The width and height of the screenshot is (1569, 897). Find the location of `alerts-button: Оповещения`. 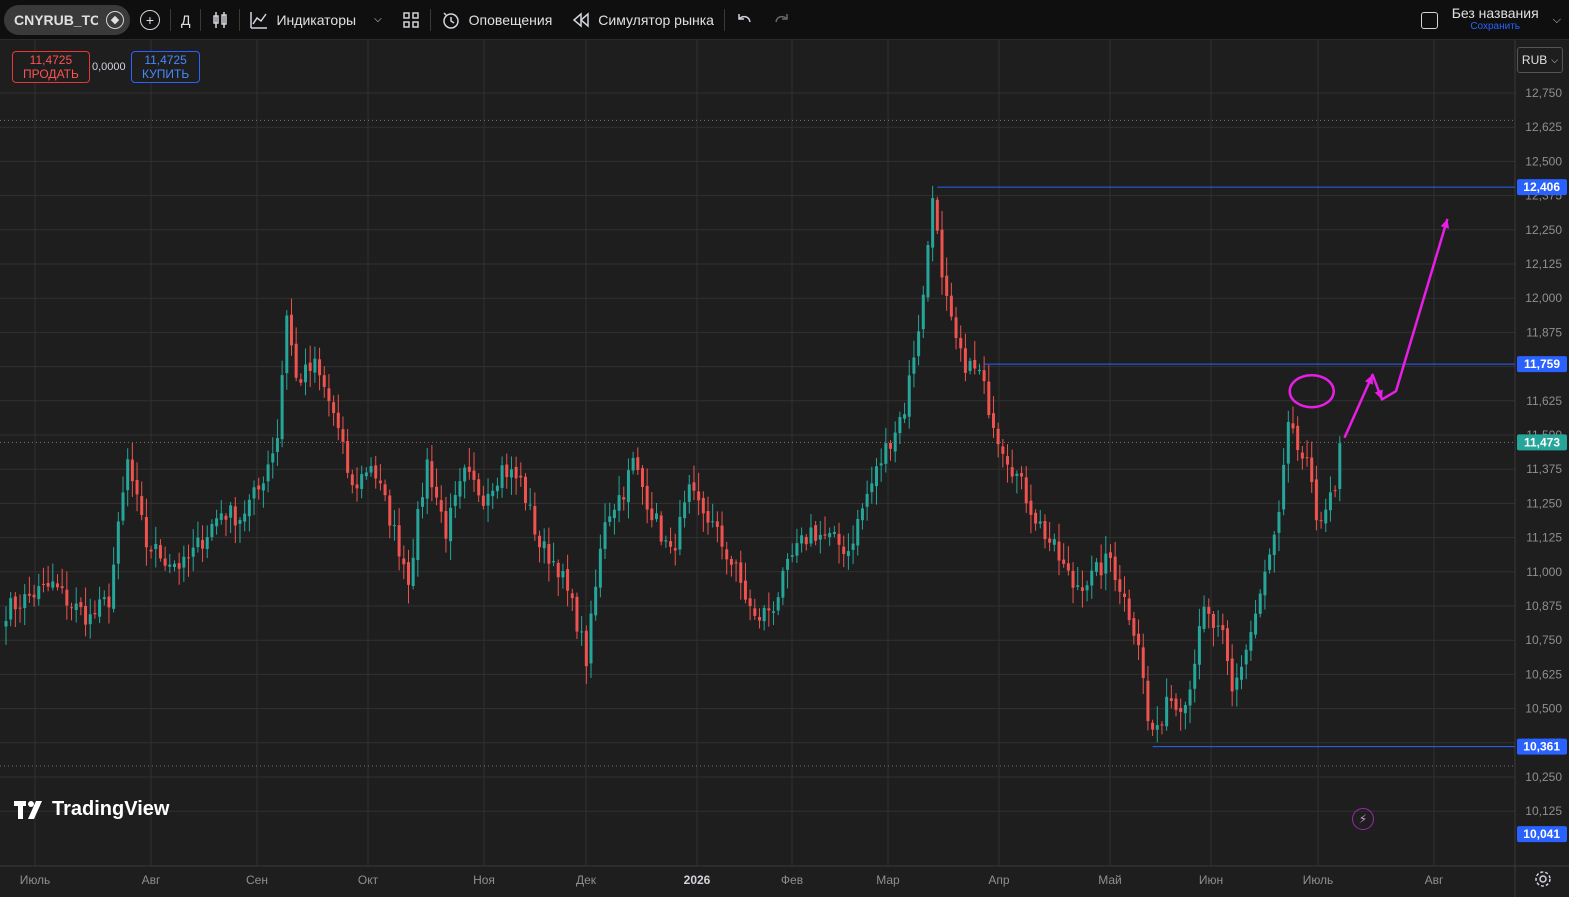

alerts-button: Оповещения is located at coordinates (497, 20).